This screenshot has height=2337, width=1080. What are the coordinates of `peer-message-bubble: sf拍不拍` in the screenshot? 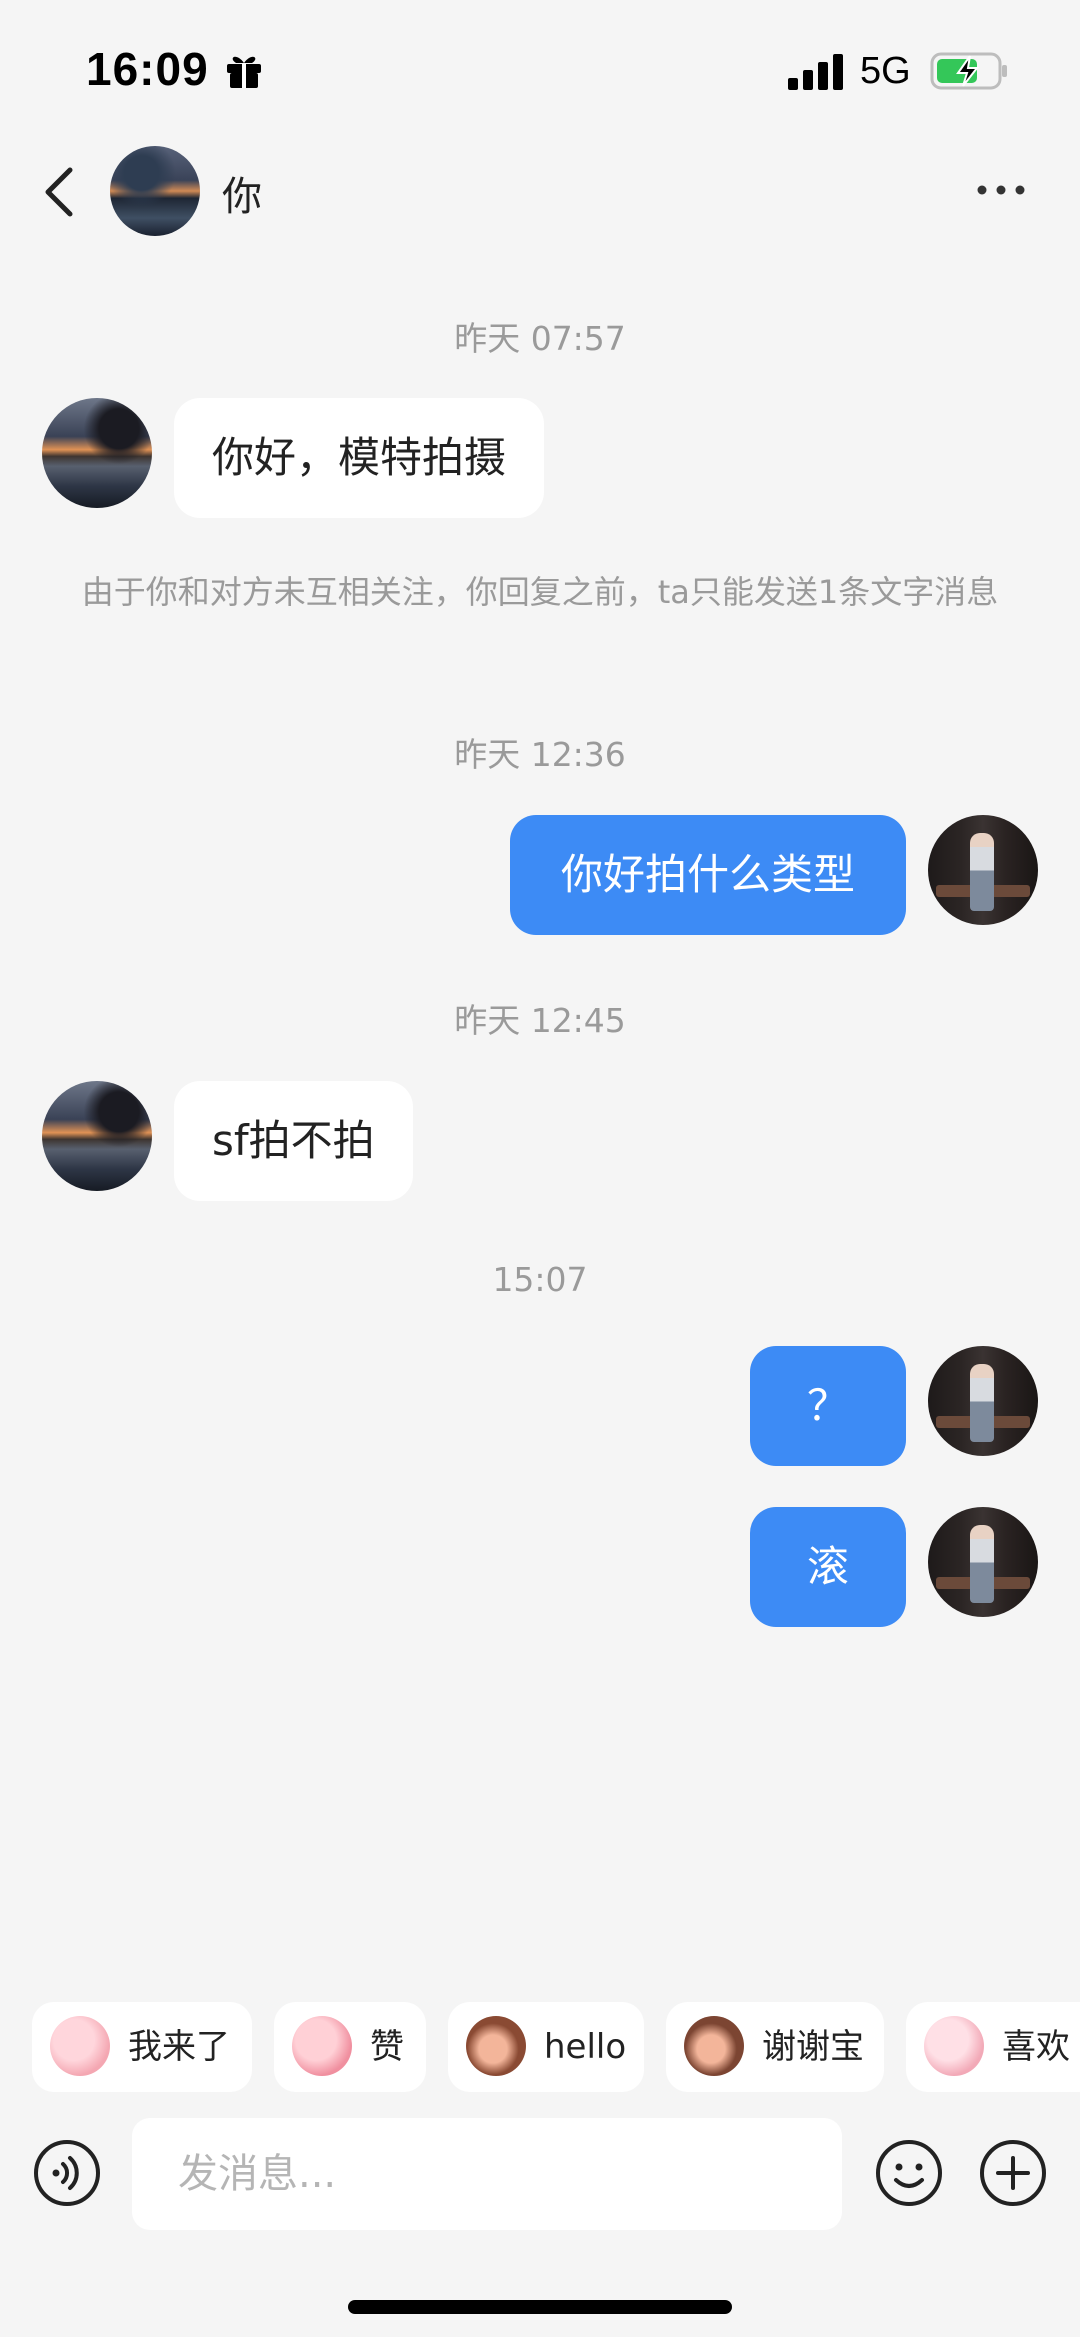 It's located at (293, 1141).